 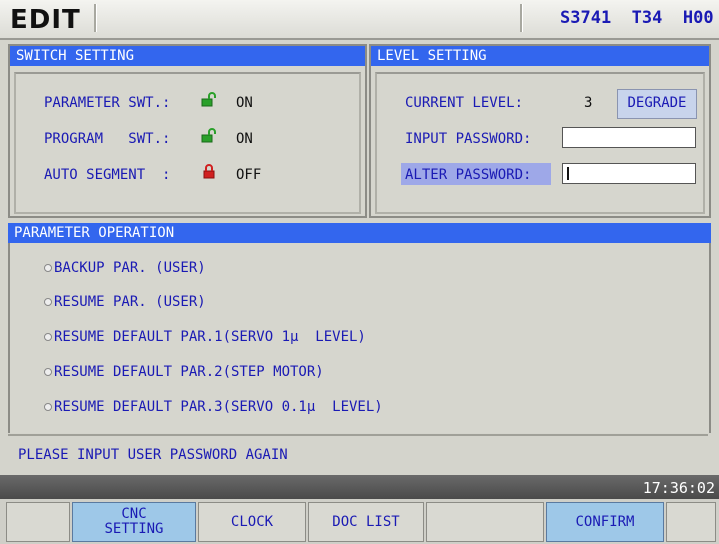 What do you see at coordinates (244, 103) in the screenshot?
I see `parameter-switch-value: ON` at bounding box center [244, 103].